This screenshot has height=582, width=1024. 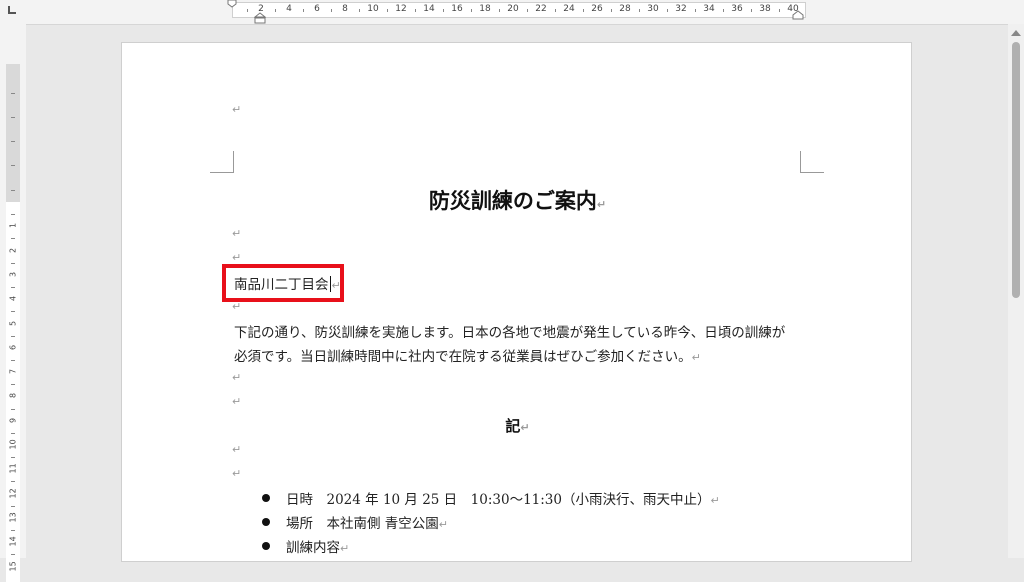 I want to click on list-item-place: 場所 本社南側 青空公園↵, so click(x=367, y=522).